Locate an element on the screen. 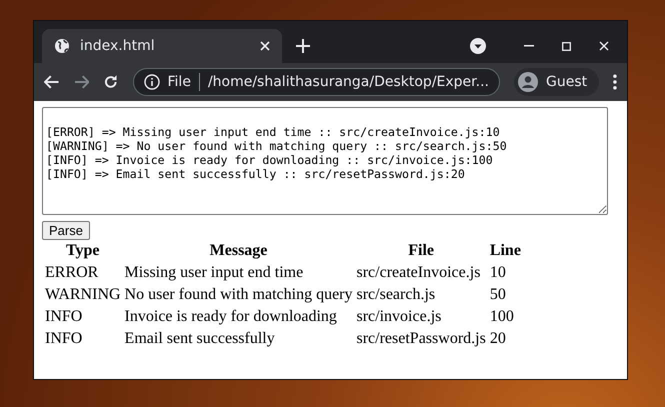  avatar-icon is located at coordinates (528, 82).